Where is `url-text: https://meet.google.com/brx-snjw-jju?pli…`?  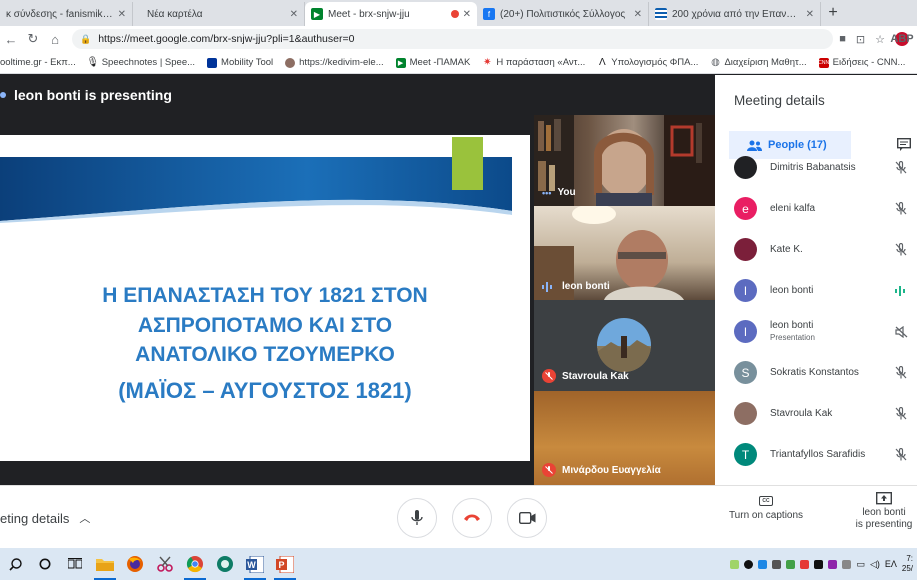
url-text: https://meet.google.com/brx-snjw-jju?pli… is located at coordinates (226, 39).